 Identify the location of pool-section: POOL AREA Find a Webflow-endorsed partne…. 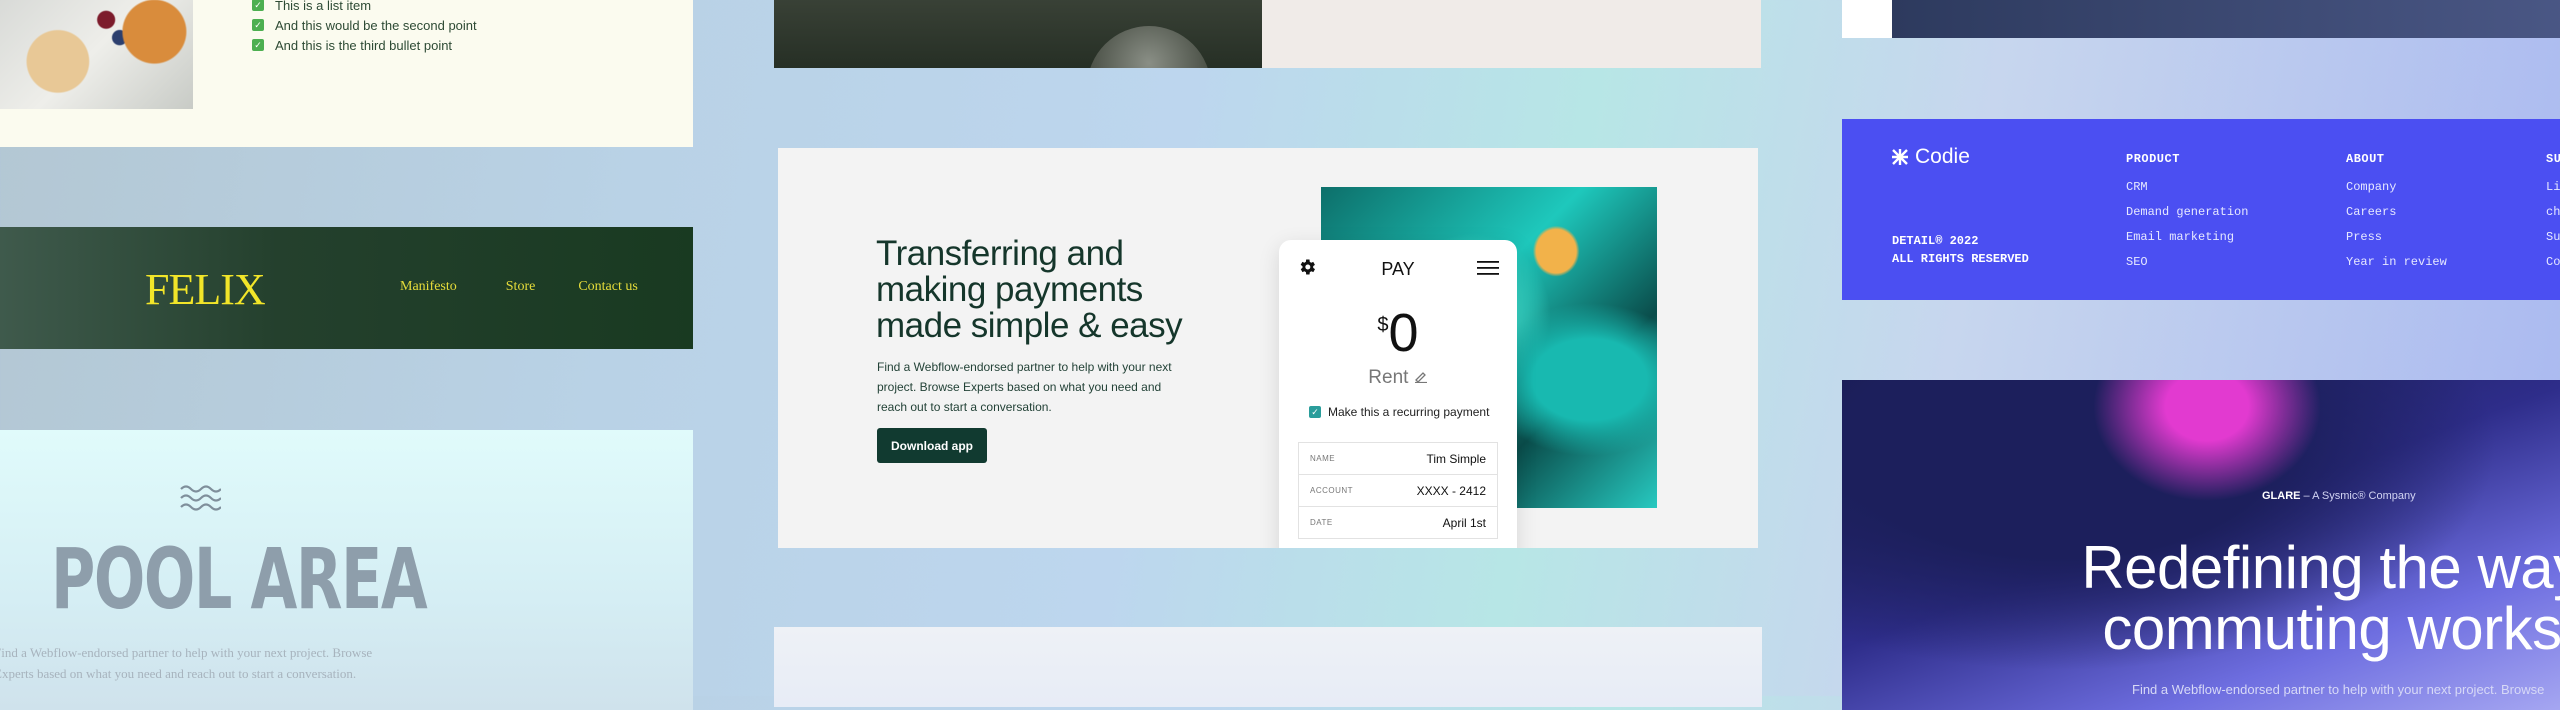
(346, 570).